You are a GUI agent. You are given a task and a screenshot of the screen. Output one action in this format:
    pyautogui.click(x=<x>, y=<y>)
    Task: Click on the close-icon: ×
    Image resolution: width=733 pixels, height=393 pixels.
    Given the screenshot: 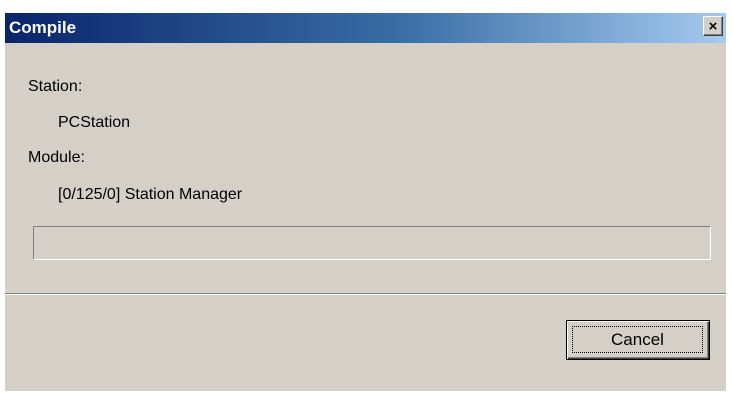 What is the action you would take?
    pyautogui.click(x=713, y=26)
    